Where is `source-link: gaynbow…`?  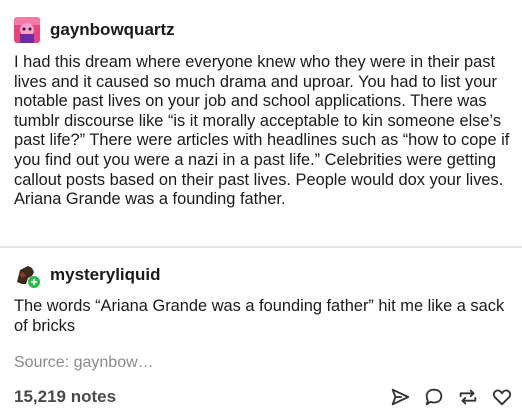
source-link: gaynbow… is located at coordinates (114, 362).